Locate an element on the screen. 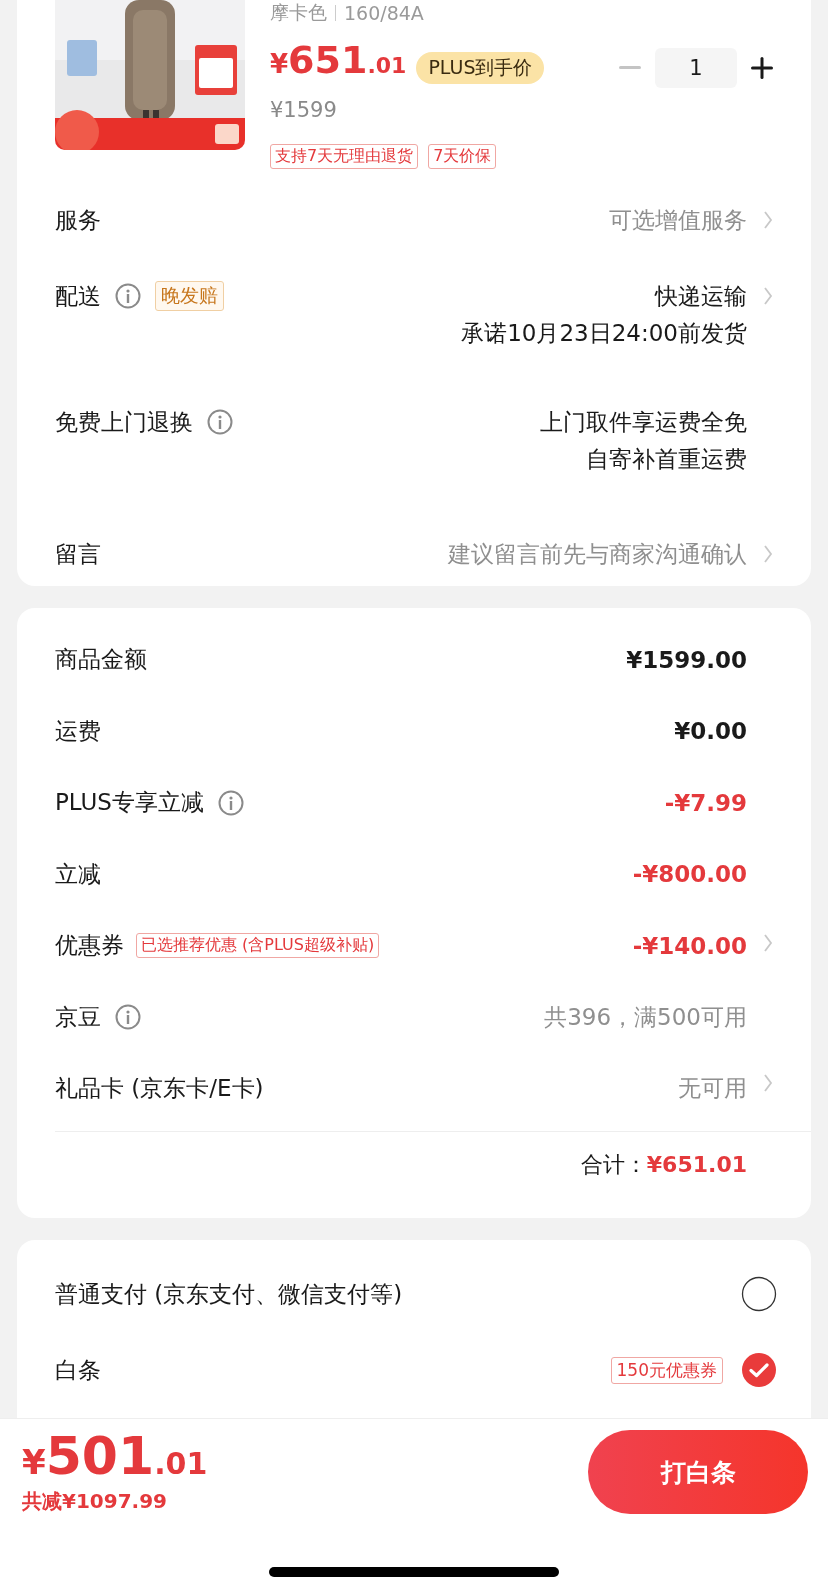 The width and height of the screenshot is (828, 1595). variant-text: 摩卡色 is located at coordinates (298, 12).